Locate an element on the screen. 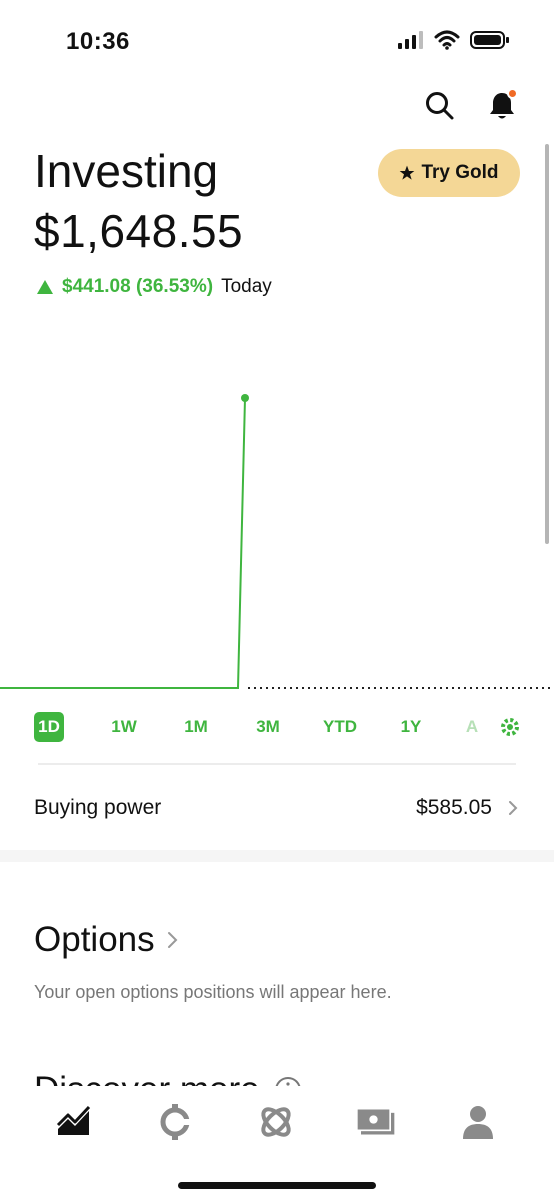 This screenshot has height=1200, width=554. range-tab-1y: 1Y is located at coordinates (411, 727).